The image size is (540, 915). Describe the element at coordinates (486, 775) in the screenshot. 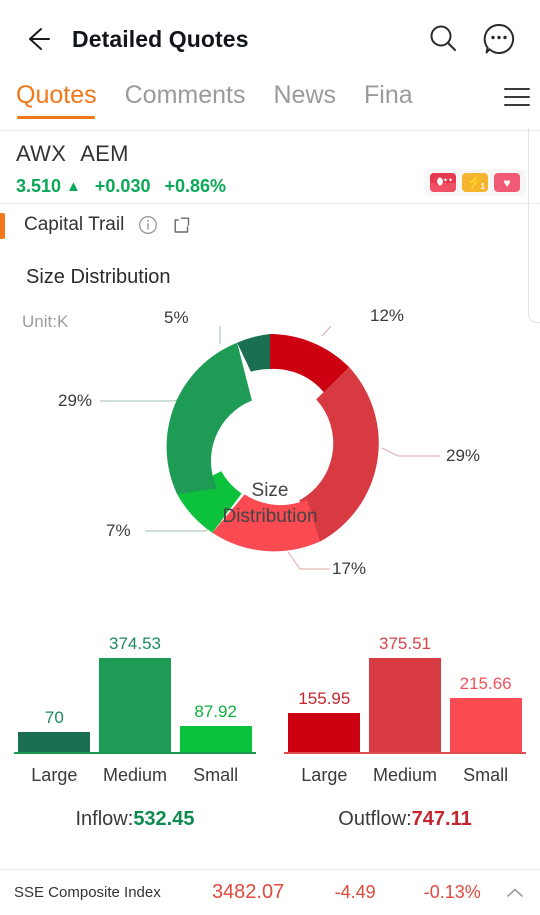

I see `outflow-category-small: Small` at that location.